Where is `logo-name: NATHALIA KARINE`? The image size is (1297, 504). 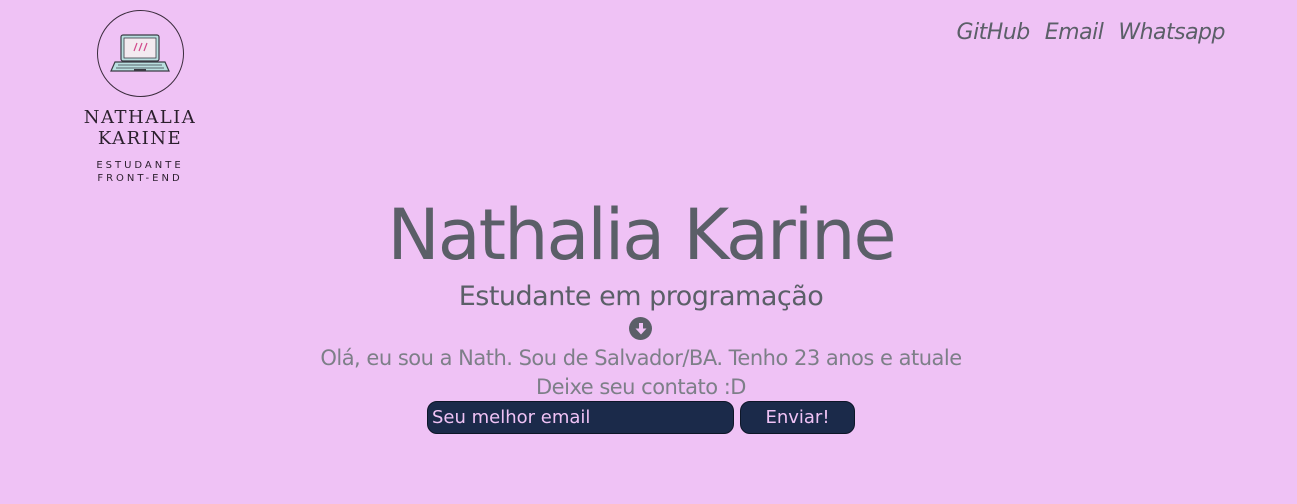 logo-name: NATHALIA KARINE is located at coordinates (140, 128).